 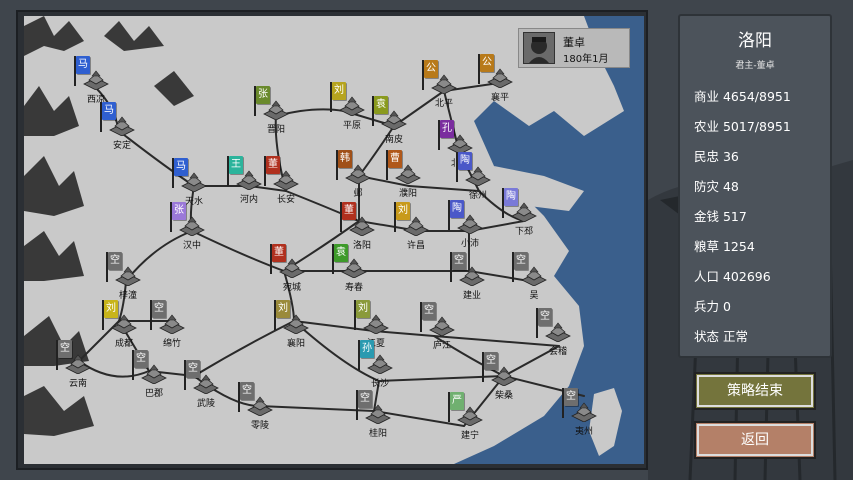 I want to click on stat-gold: 金钱 517, so click(x=720, y=216).